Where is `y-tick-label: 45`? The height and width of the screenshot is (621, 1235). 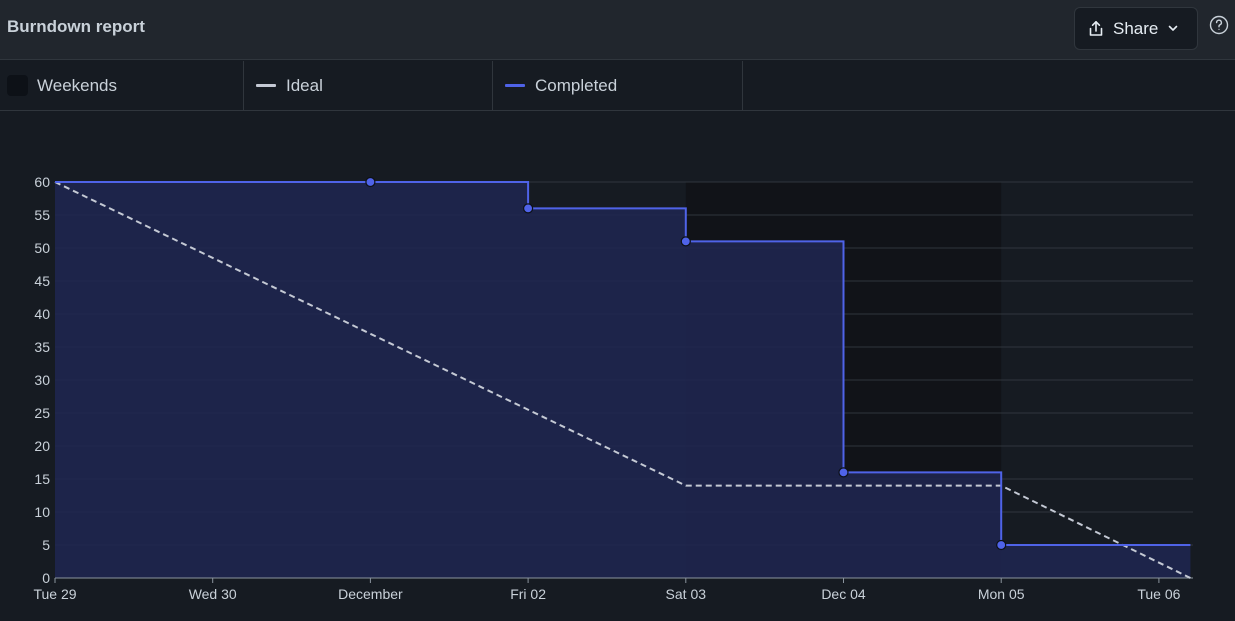 y-tick-label: 45 is located at coordinates (42, 281).